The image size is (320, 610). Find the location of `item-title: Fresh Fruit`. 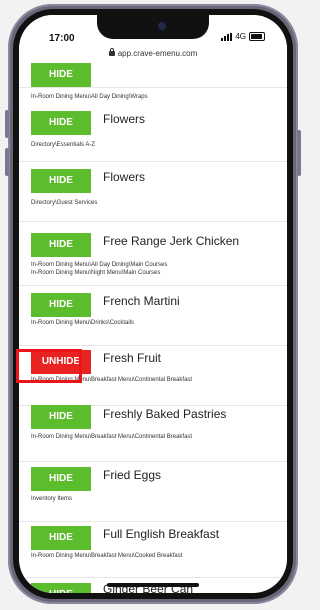

item-title: Fresh Fruit is located at coordinates (132, 358).